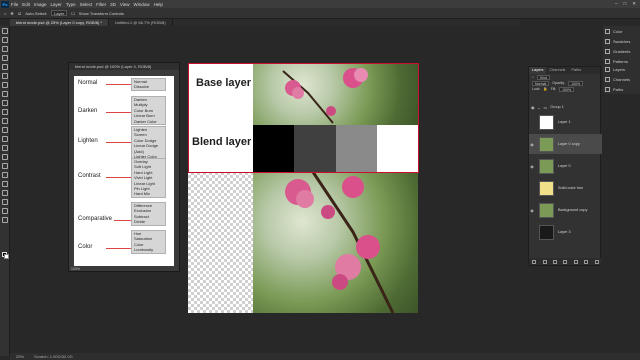  Describe the element at coordinates (124, 66) in the screenshot. I see `floating-window-title: blend mode.psd @ 100% (Layer 4, RGB/8)` at that location.